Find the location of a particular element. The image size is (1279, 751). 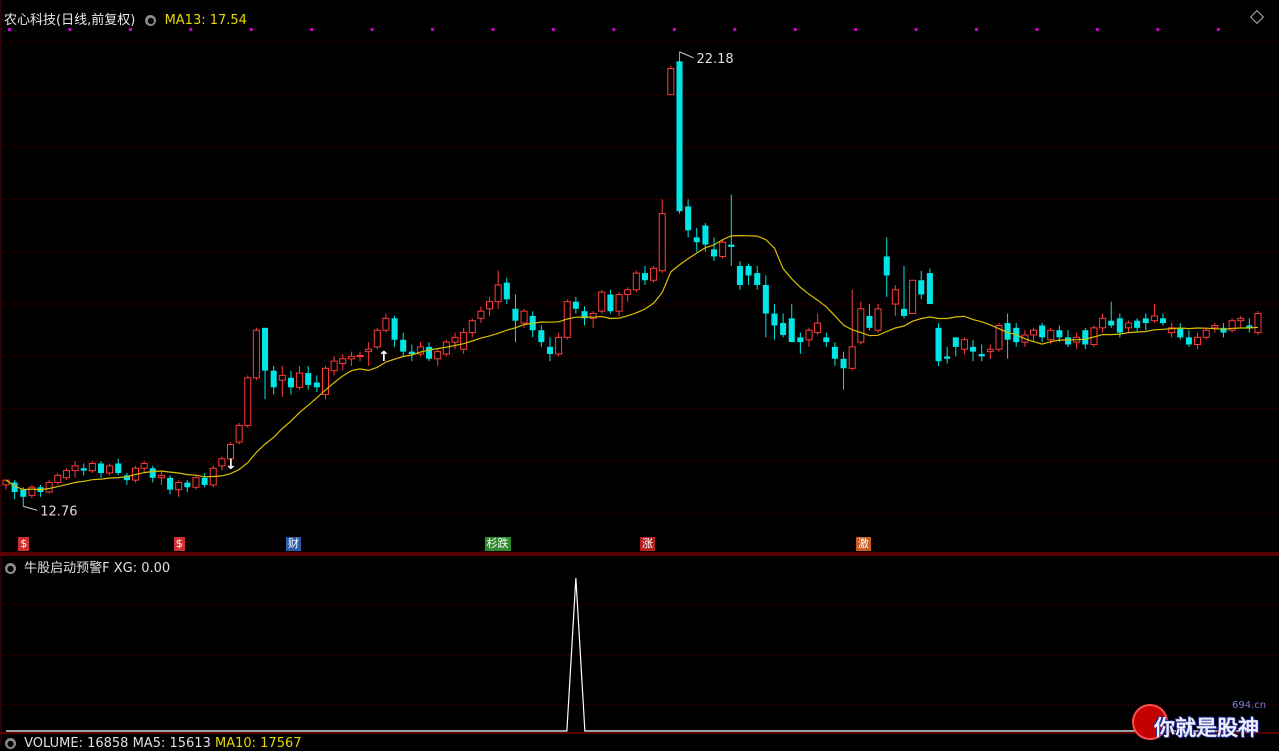

high-pointer is located at coordinates (686, 55).